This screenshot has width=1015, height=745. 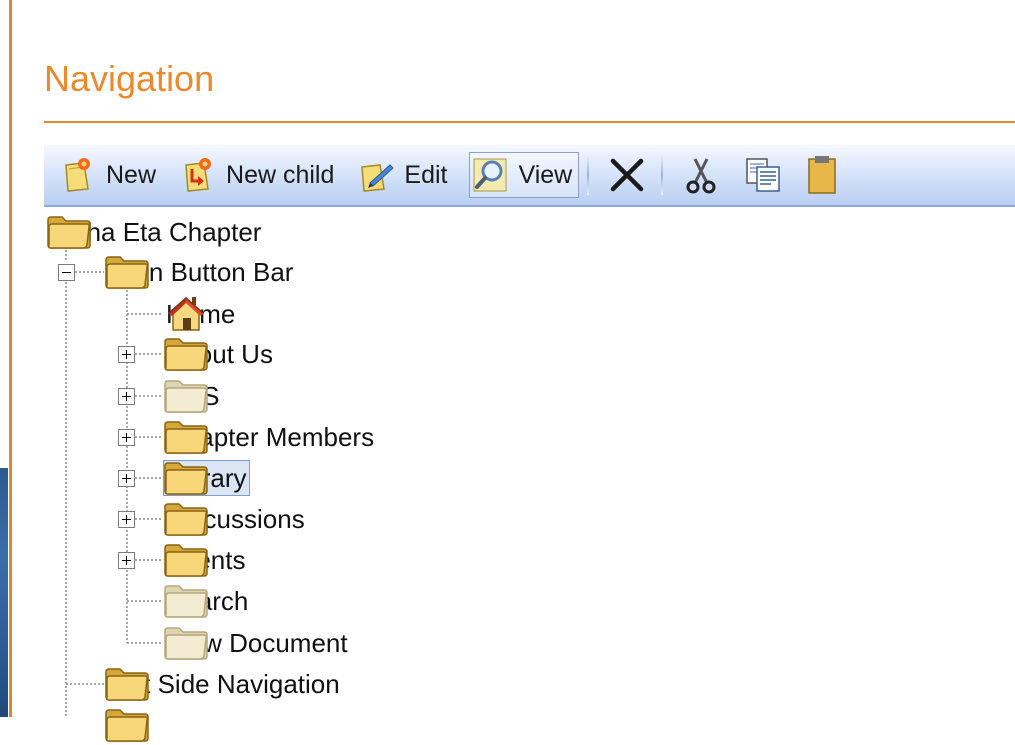 What do you see at coordinates (127, 272) in the screenshot?
I see `folder-open-icon` at bounding box center [127, 272].